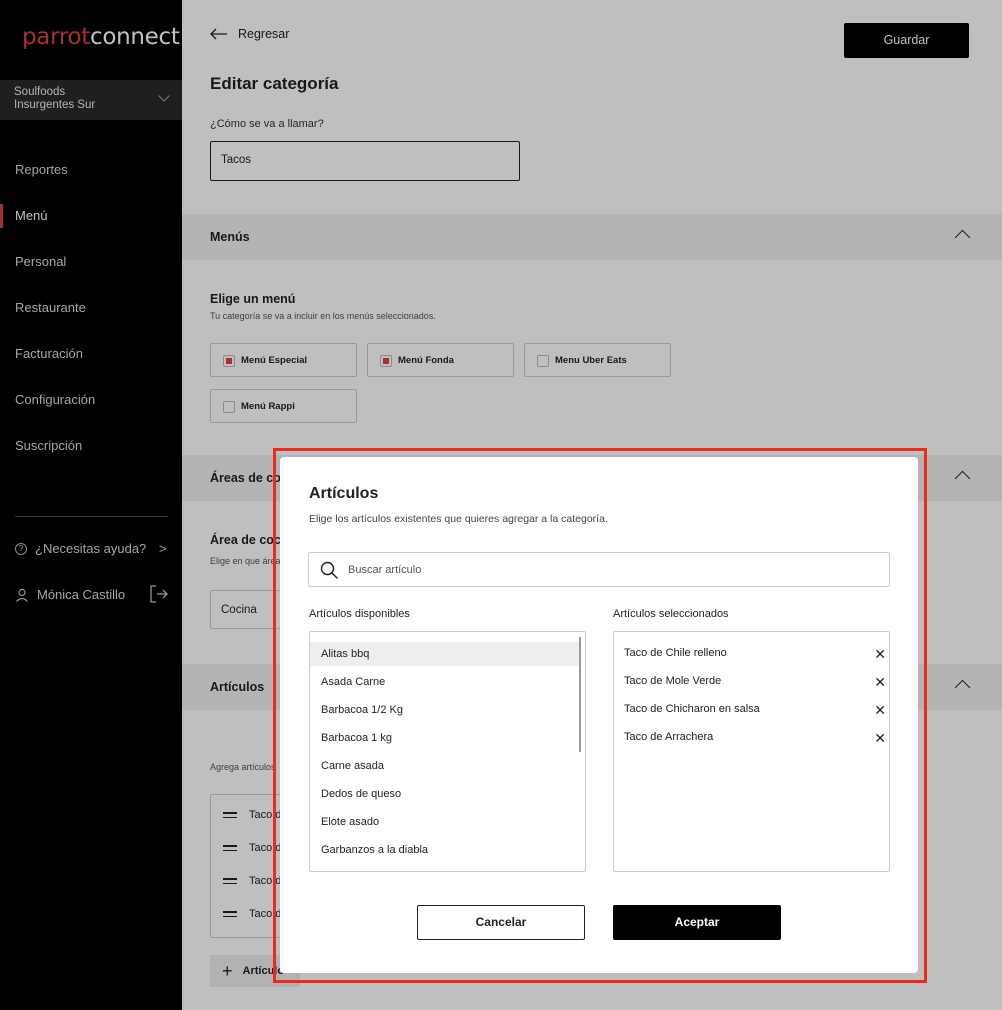 The width and height of the screenshot is (1002, 1010). I want to click on available-item: Garbanzos a la diabla, so click(445, 850).